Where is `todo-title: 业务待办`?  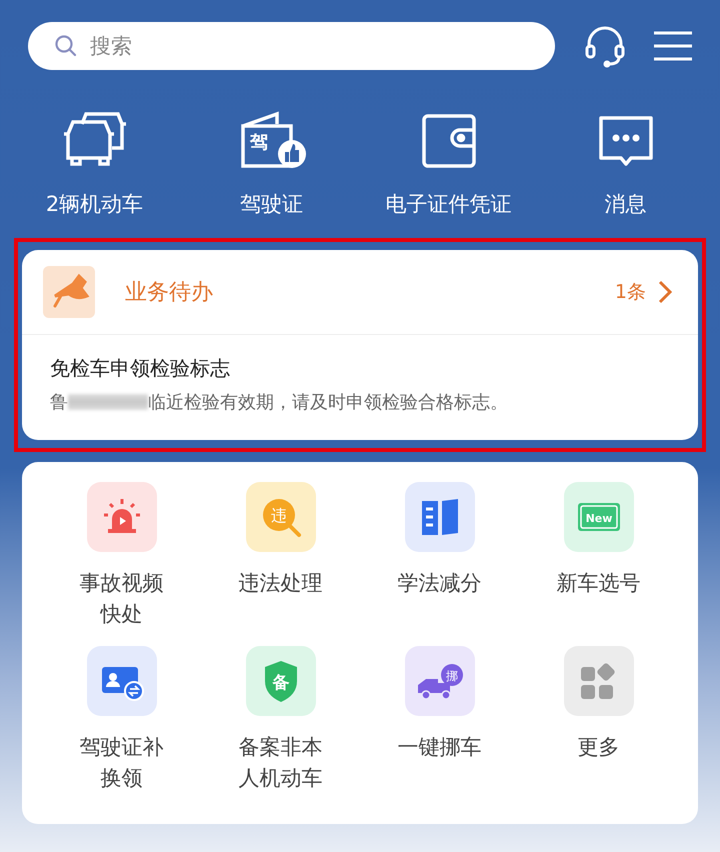 todo-title: 业务待办 is located at coordinates (169, 293).